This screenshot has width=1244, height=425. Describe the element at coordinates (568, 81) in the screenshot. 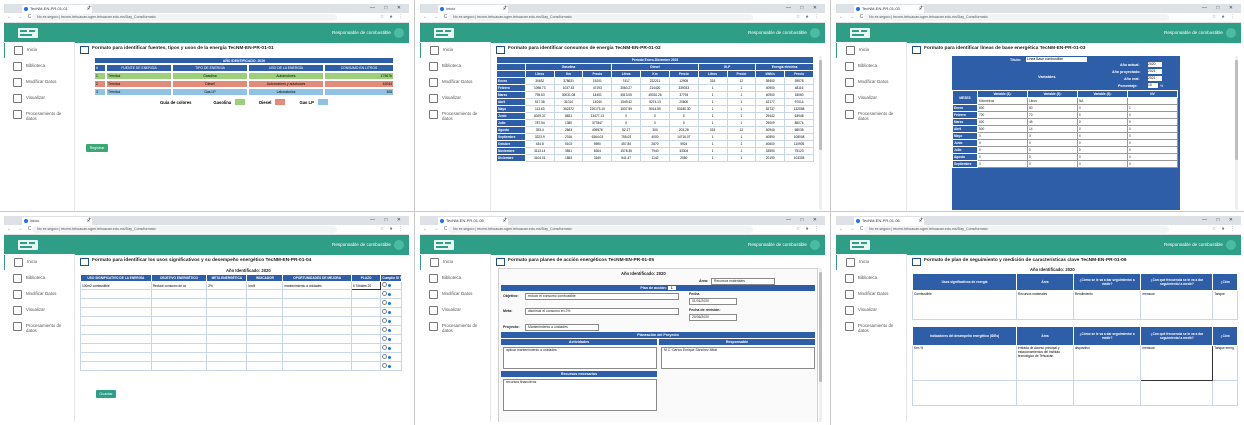

I see `table-cell: 378631` at that location.